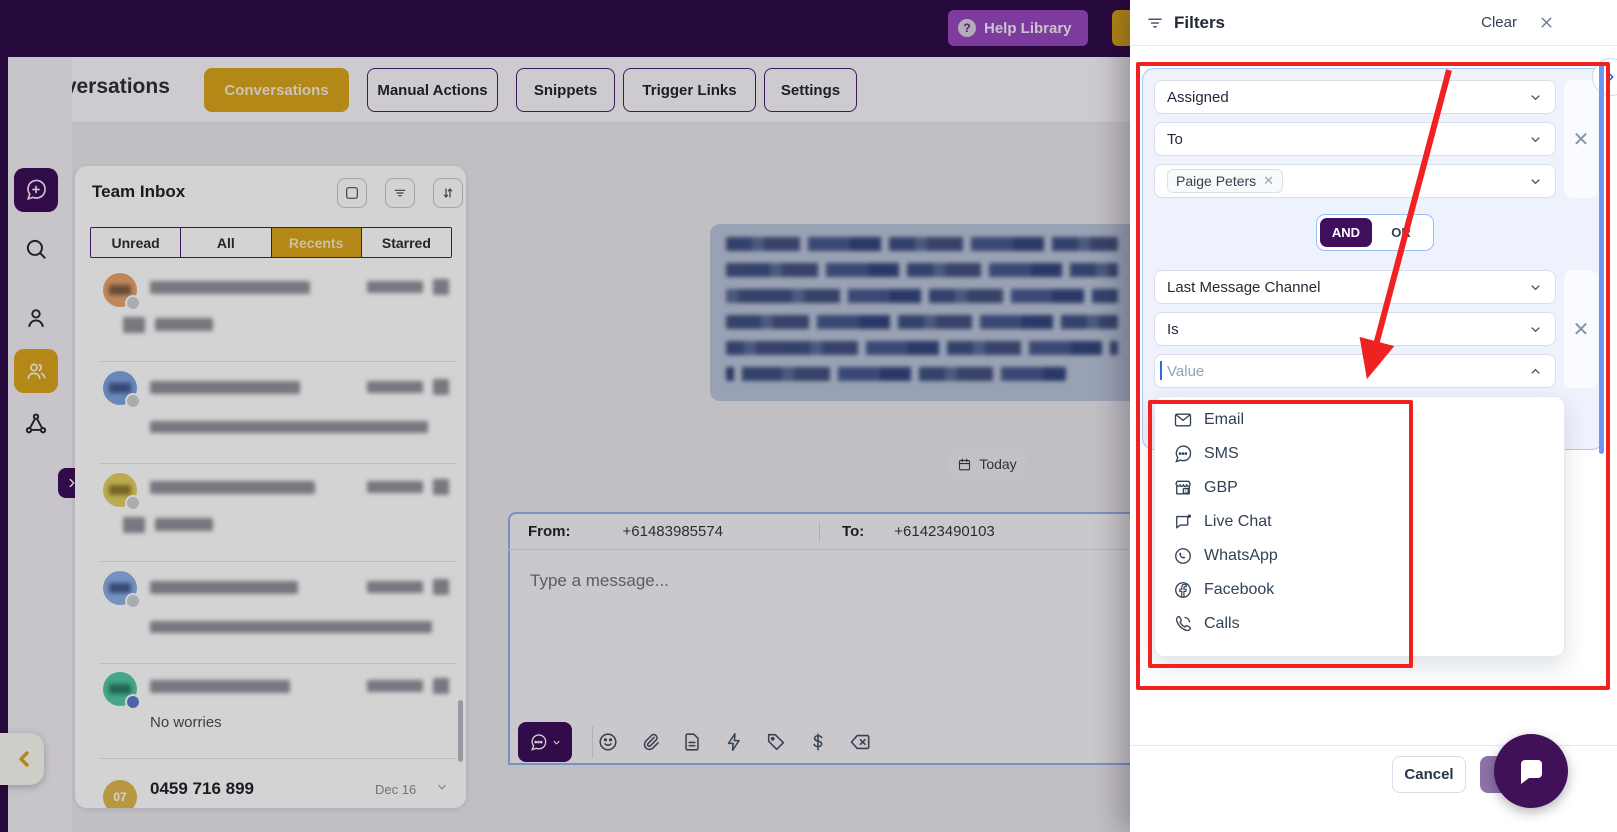 Image resolution: width=1617 pixels, height=832 pixels. What do you see at coordinates (1405, 224) in the screenshot?
I see `annotation-arrow` at bounding box center [1405, 224].